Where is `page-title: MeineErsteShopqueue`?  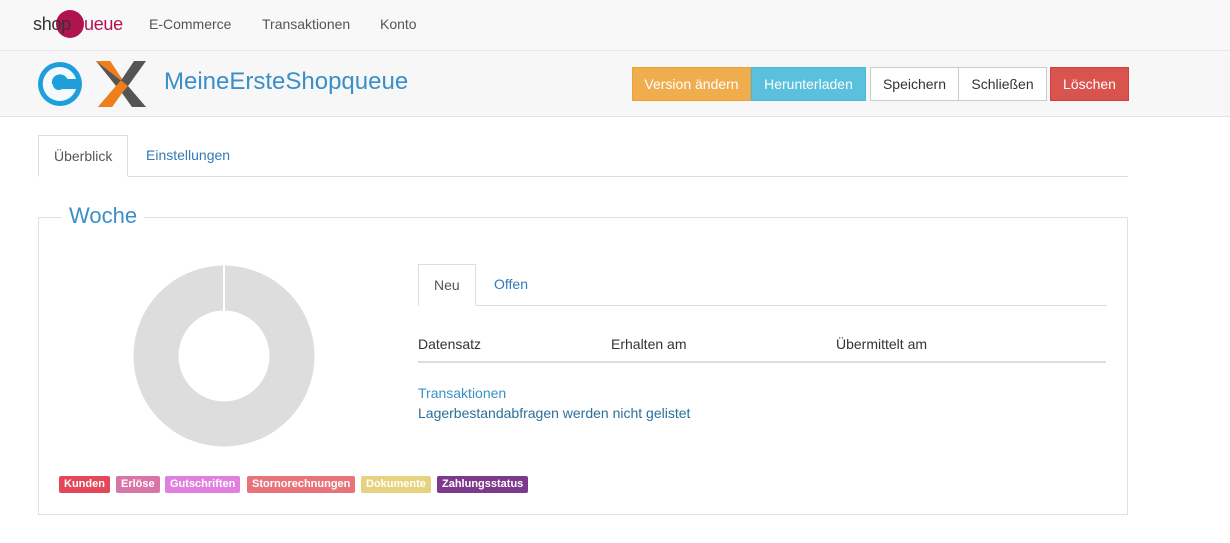 page-title: MeineErsteShopqueue is located at coordinates (286, 81).